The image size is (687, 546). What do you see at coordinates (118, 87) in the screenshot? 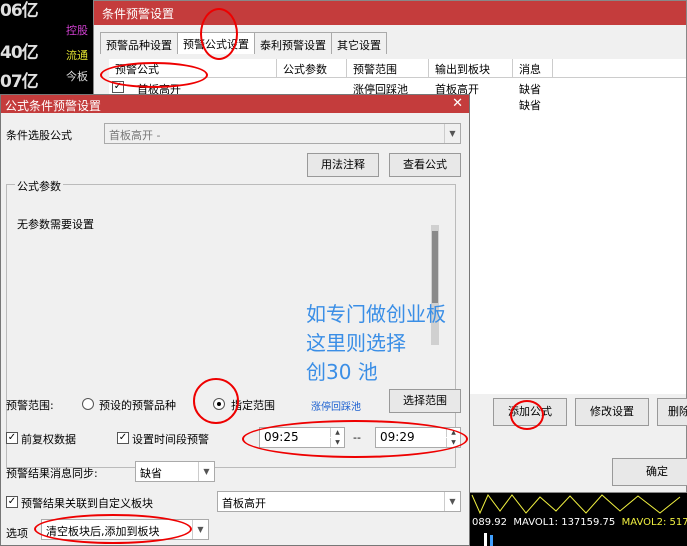
I see `row-checkbox: ✓` at bounding box center [118, 87].